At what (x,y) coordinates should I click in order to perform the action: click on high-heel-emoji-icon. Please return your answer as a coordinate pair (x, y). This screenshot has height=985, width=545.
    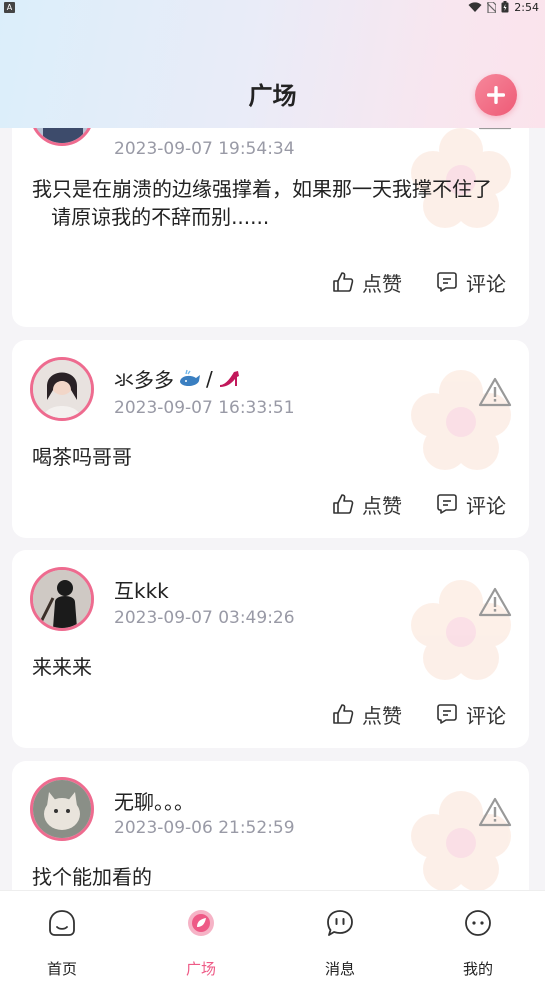
    Looking at the image, I should click on (229, 378).